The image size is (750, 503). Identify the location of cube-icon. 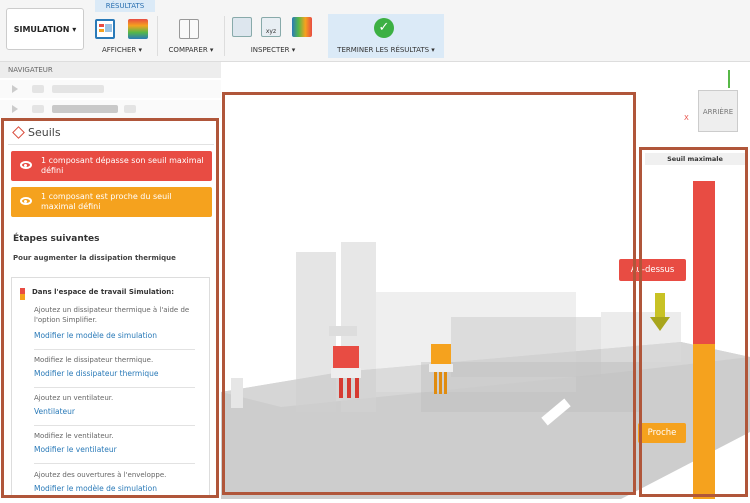
(302, 27).